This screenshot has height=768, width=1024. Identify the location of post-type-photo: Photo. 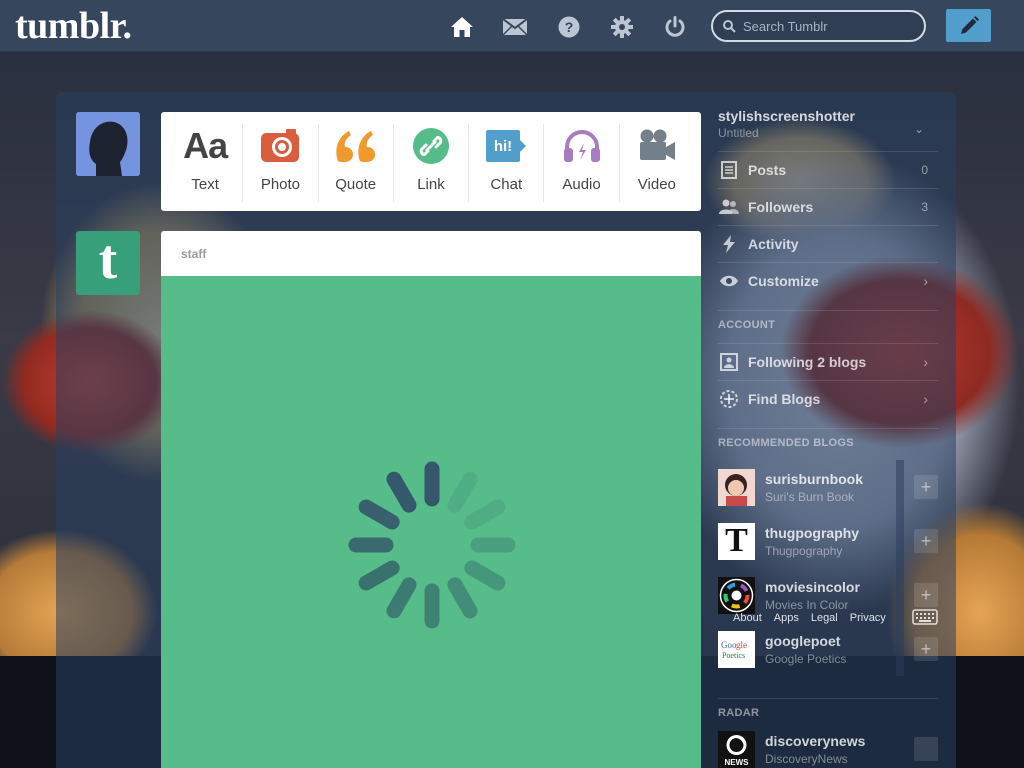
(281, 163).